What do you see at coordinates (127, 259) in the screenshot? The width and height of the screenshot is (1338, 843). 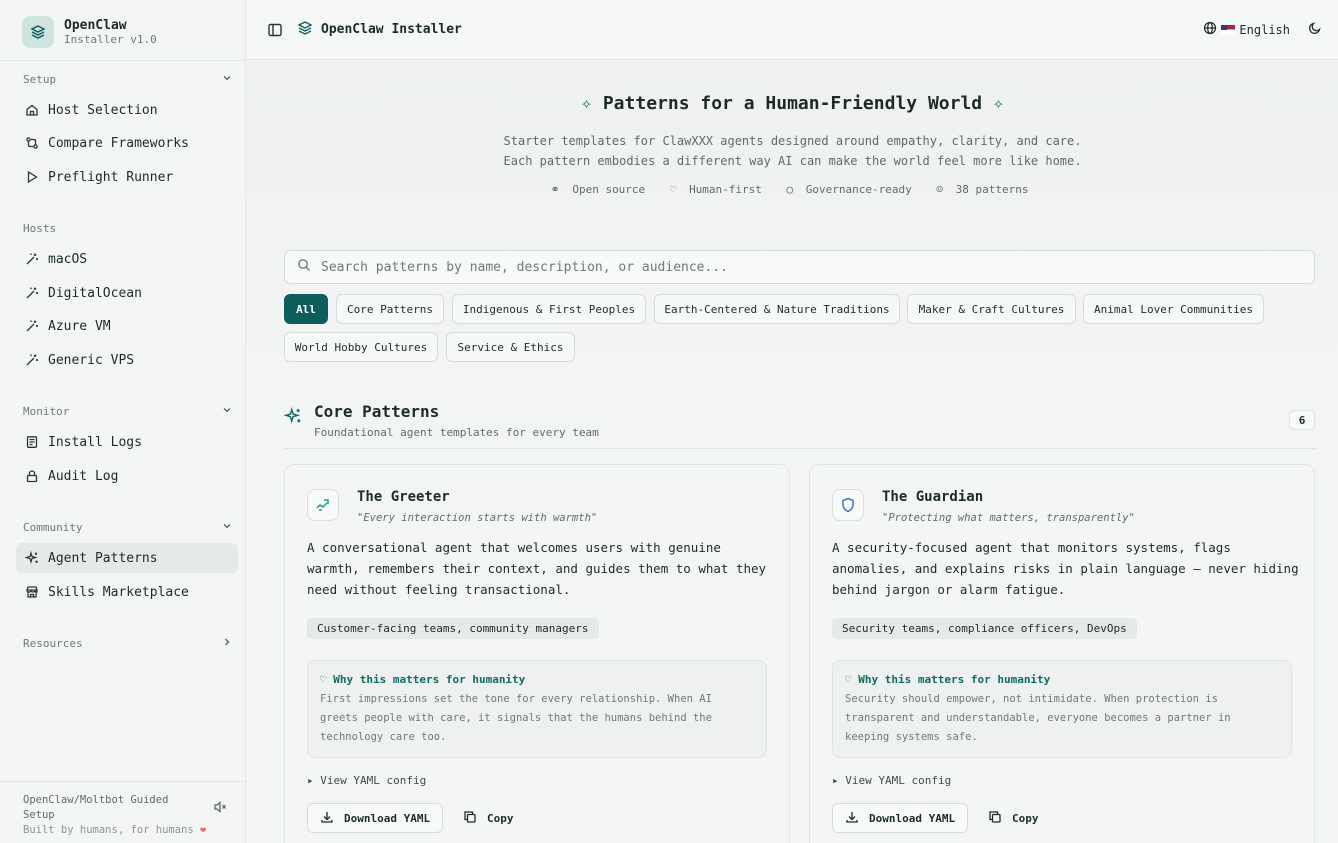 I see `sidebar-item-macos: macOS` at bounding box center [127, 259].